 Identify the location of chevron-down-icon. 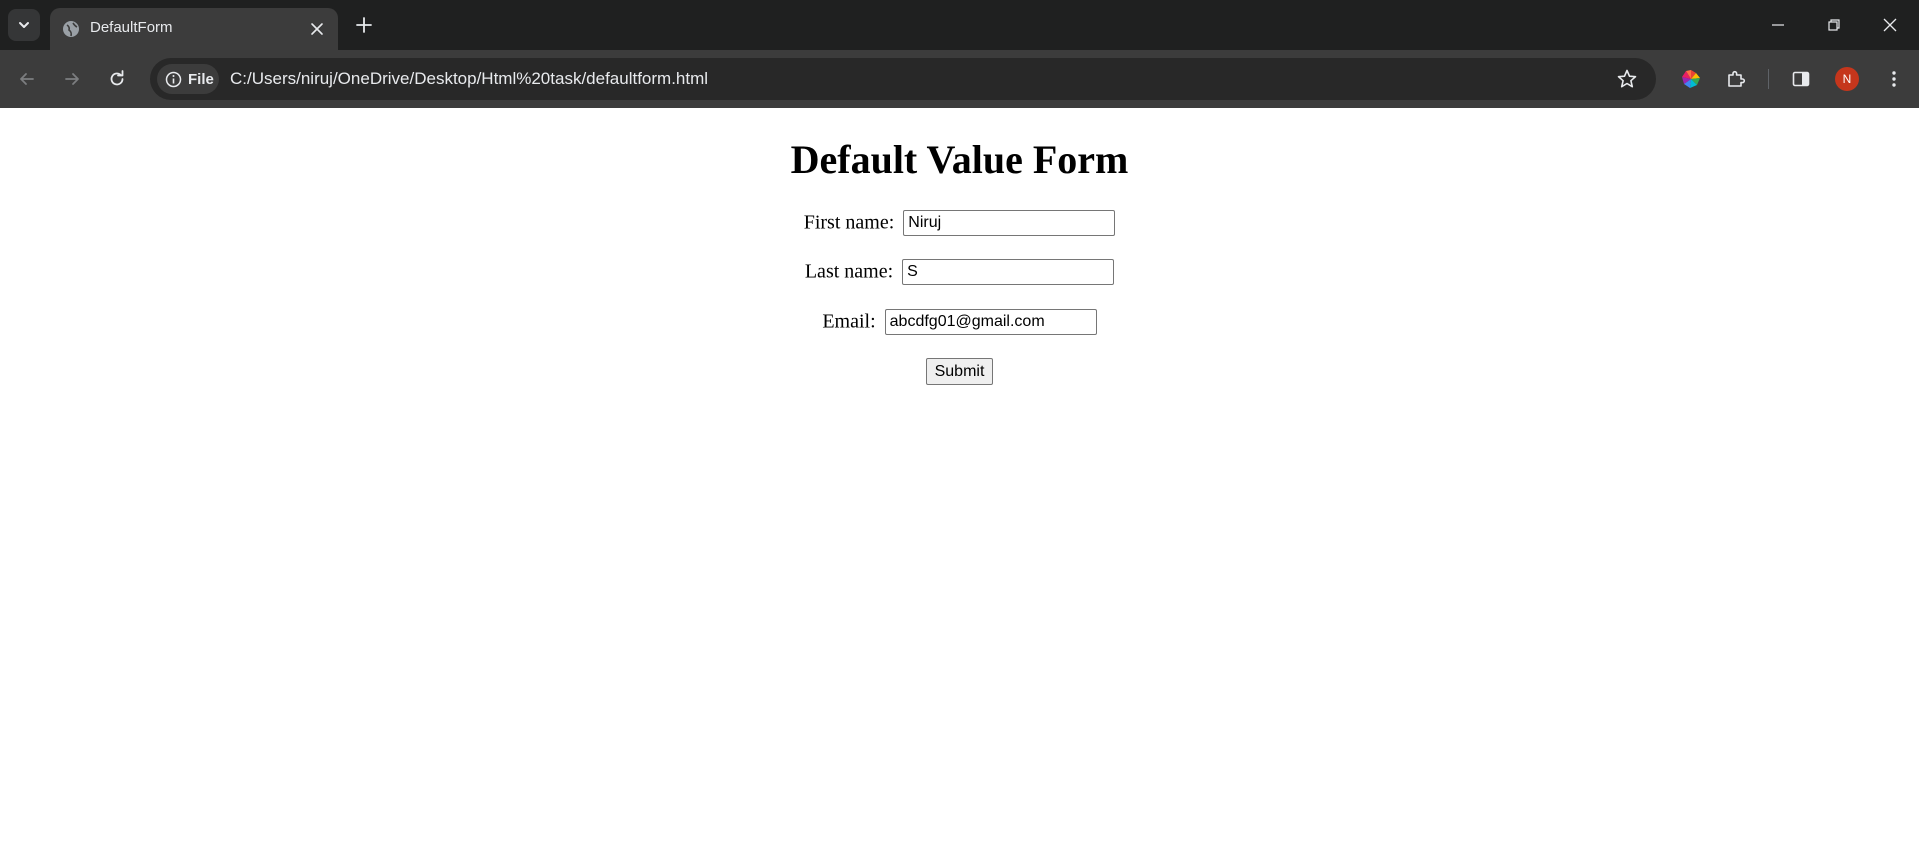
(24, 25).